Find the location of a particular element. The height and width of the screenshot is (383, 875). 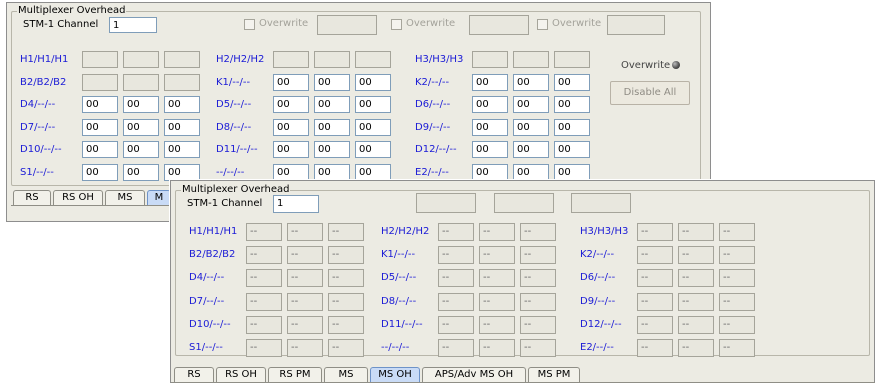

front_panel-row-label: --/--/-- is located at coordinates (395, 347).